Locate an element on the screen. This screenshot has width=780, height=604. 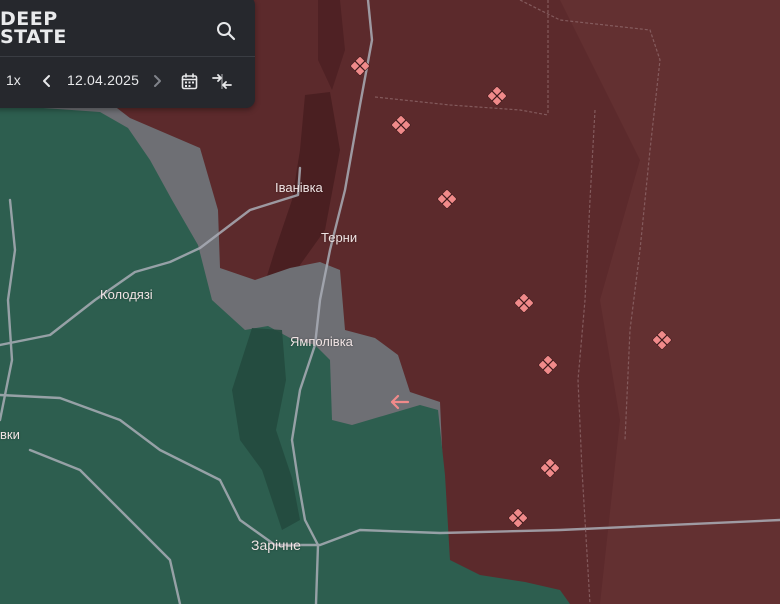
playback-speed-button: 1x is located at coordinates (13, 80).